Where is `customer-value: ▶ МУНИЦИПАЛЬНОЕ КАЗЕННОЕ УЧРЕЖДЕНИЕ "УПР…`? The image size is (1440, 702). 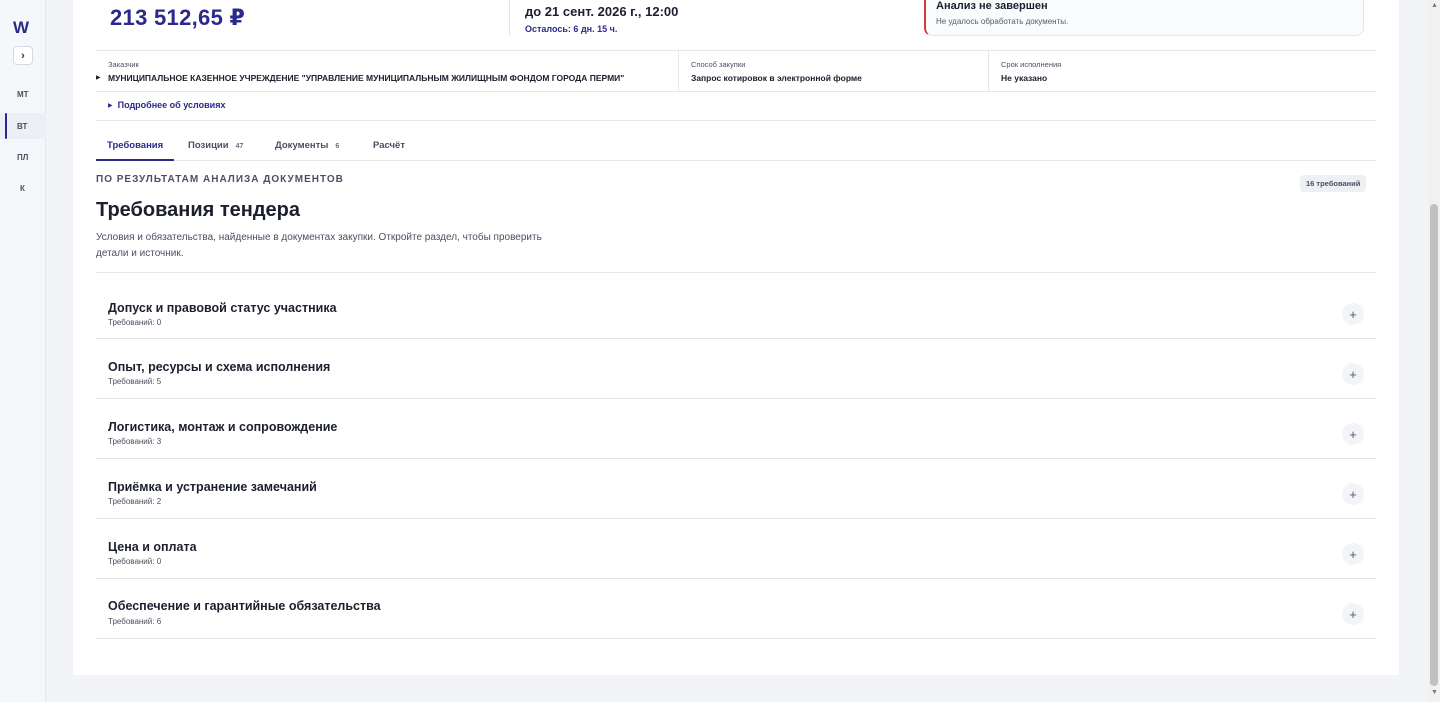
customer-value: ▶ МУНИЦИПАЛЬНОЕ КАЗЕННОЕ УЧРЕЖДЕНИЕ "УПР… is located at coordinates (360, 78).